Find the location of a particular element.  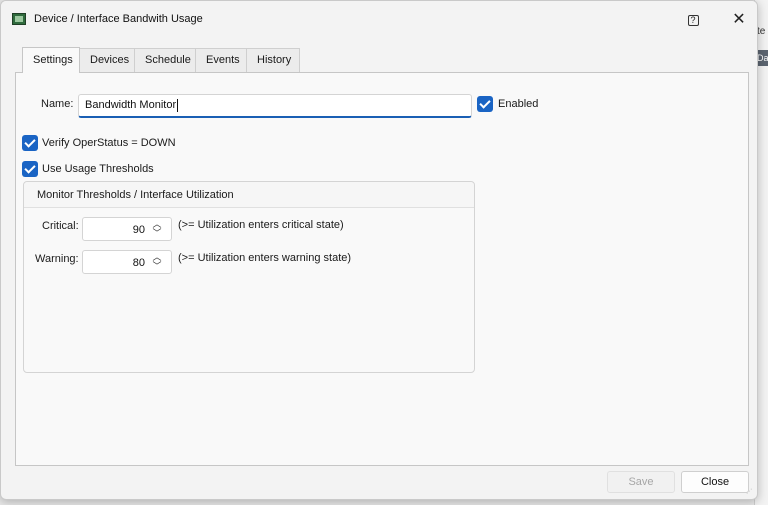

name-value: Bandwidth Monitor is located at coordinates (131, 105).